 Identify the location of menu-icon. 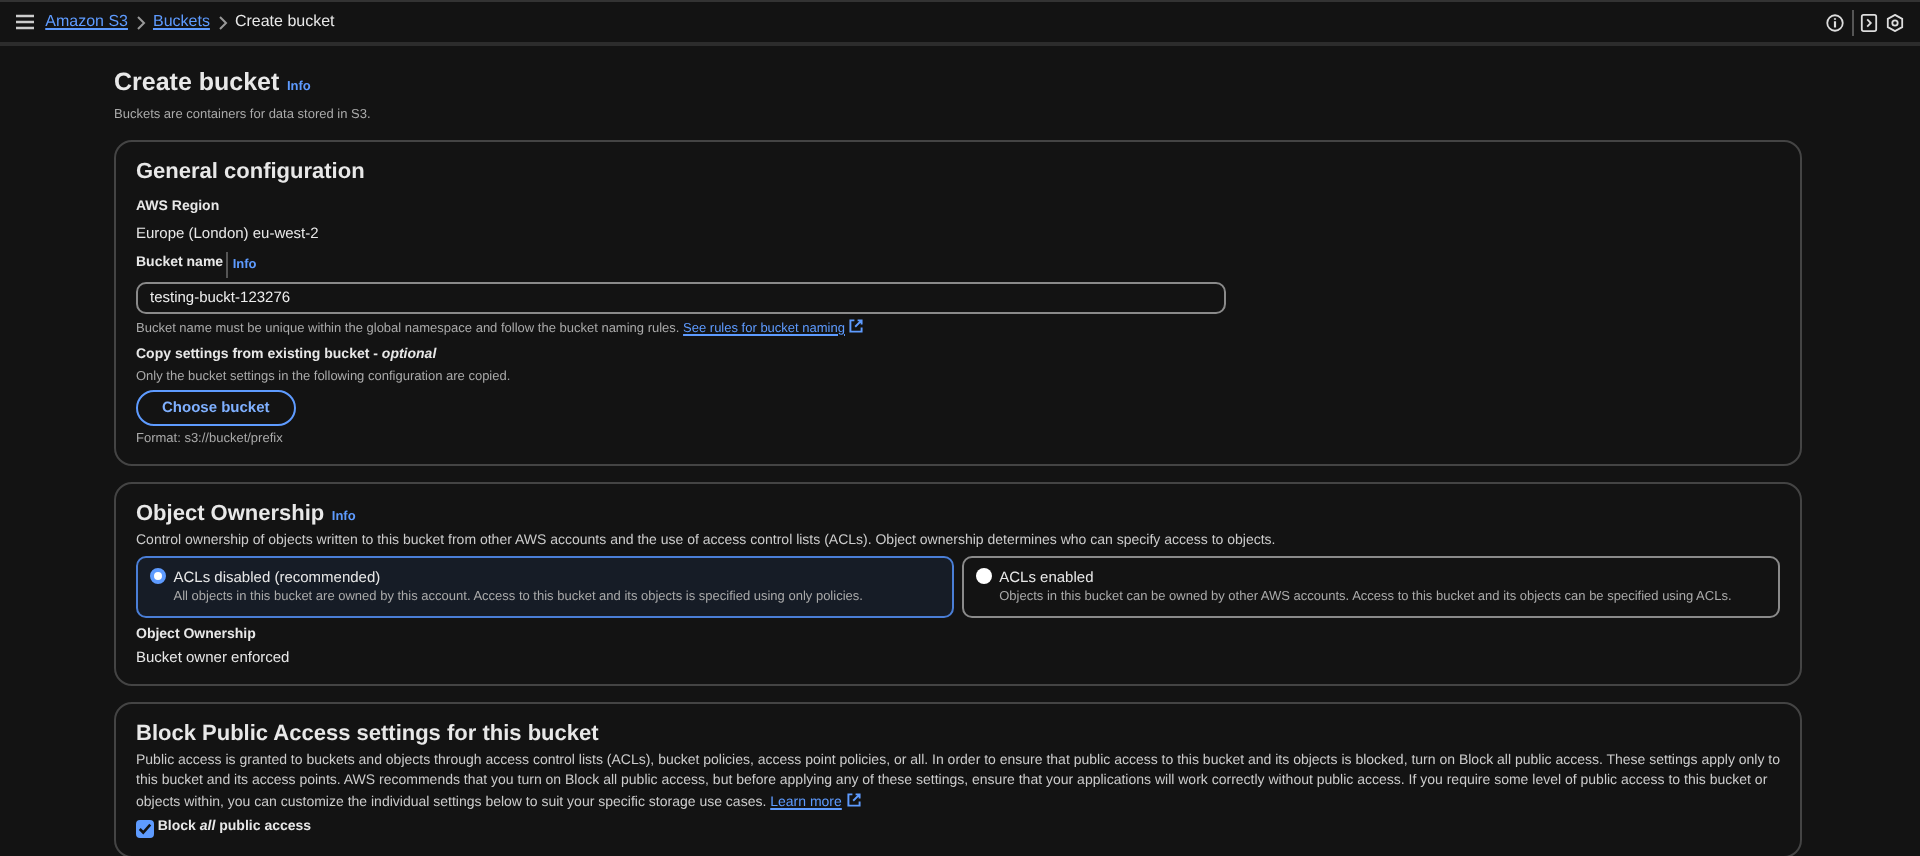
(25, 22).